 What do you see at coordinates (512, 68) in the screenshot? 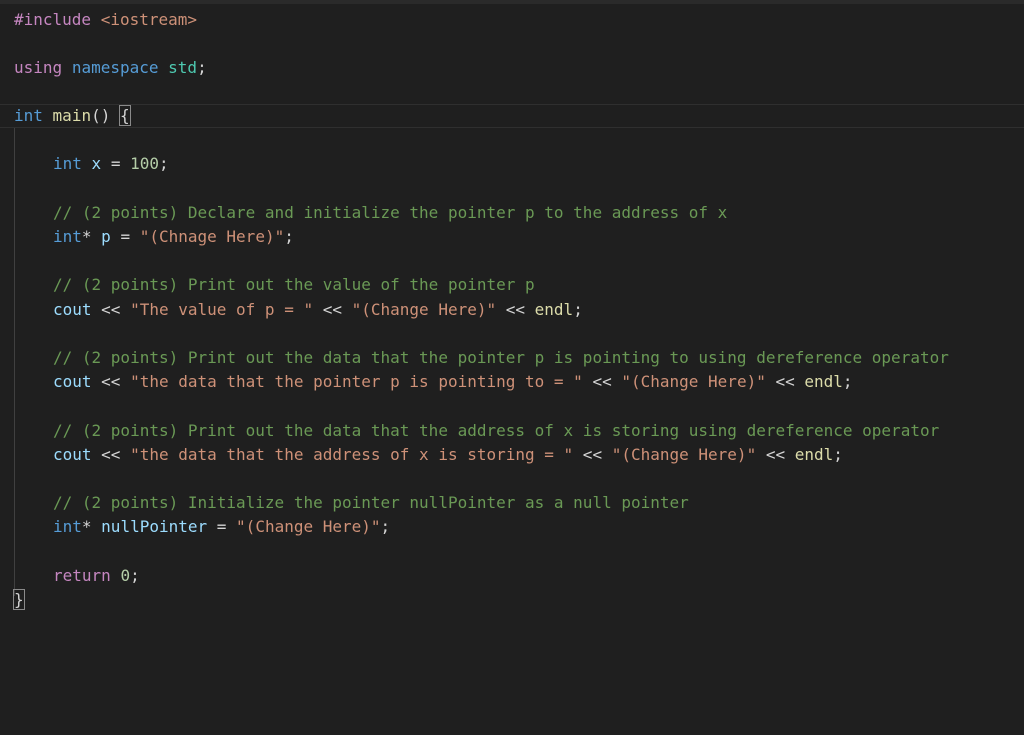
I see `code-line: using namespace std;` at bounding box center [512, 68].